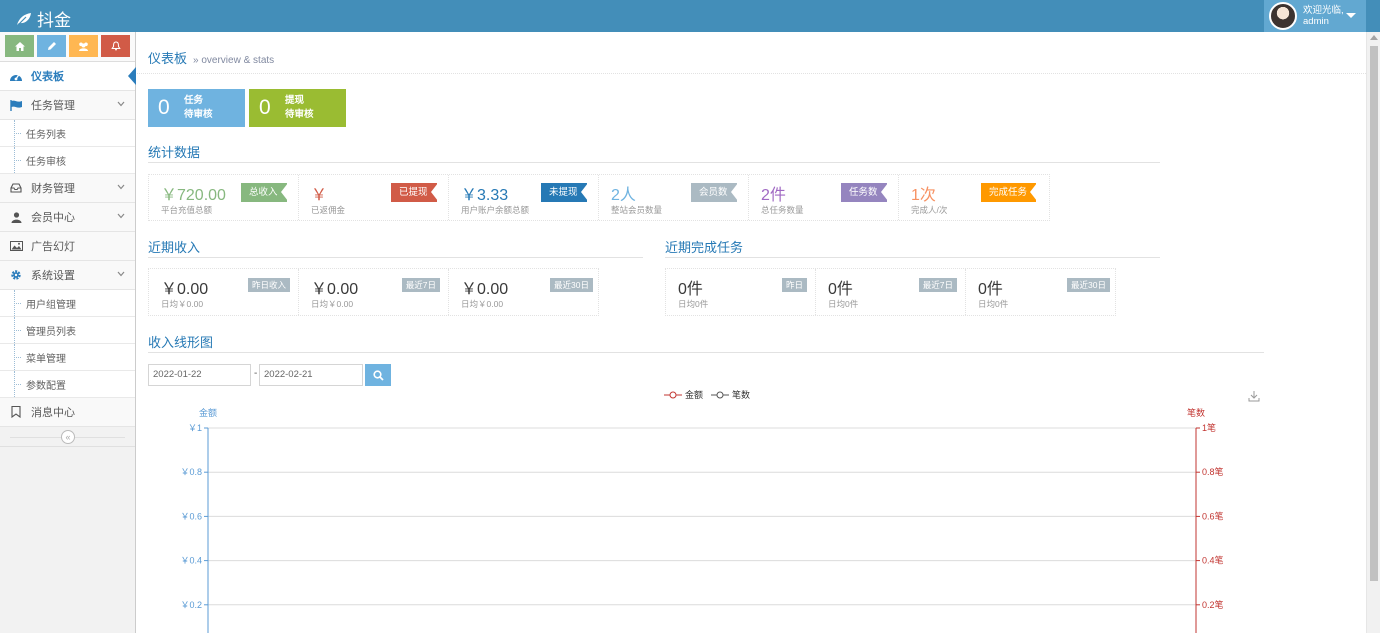 This screenshot has width=1380, height=633. I want to click on sidebar-item-label: 财务管理, so click(53, 189).